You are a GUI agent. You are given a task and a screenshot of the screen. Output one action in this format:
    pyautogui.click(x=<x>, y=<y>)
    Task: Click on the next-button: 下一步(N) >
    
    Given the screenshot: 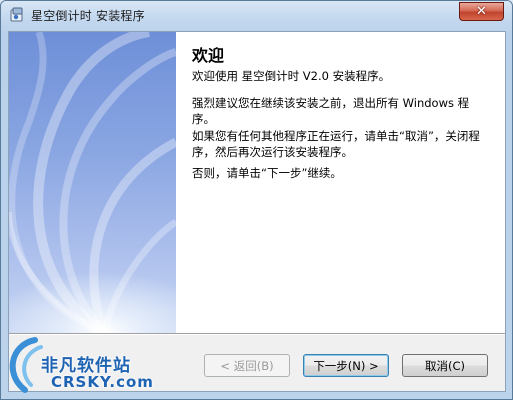 What is the action you would take?
    pyautogui.click(x=346, y=365)
    